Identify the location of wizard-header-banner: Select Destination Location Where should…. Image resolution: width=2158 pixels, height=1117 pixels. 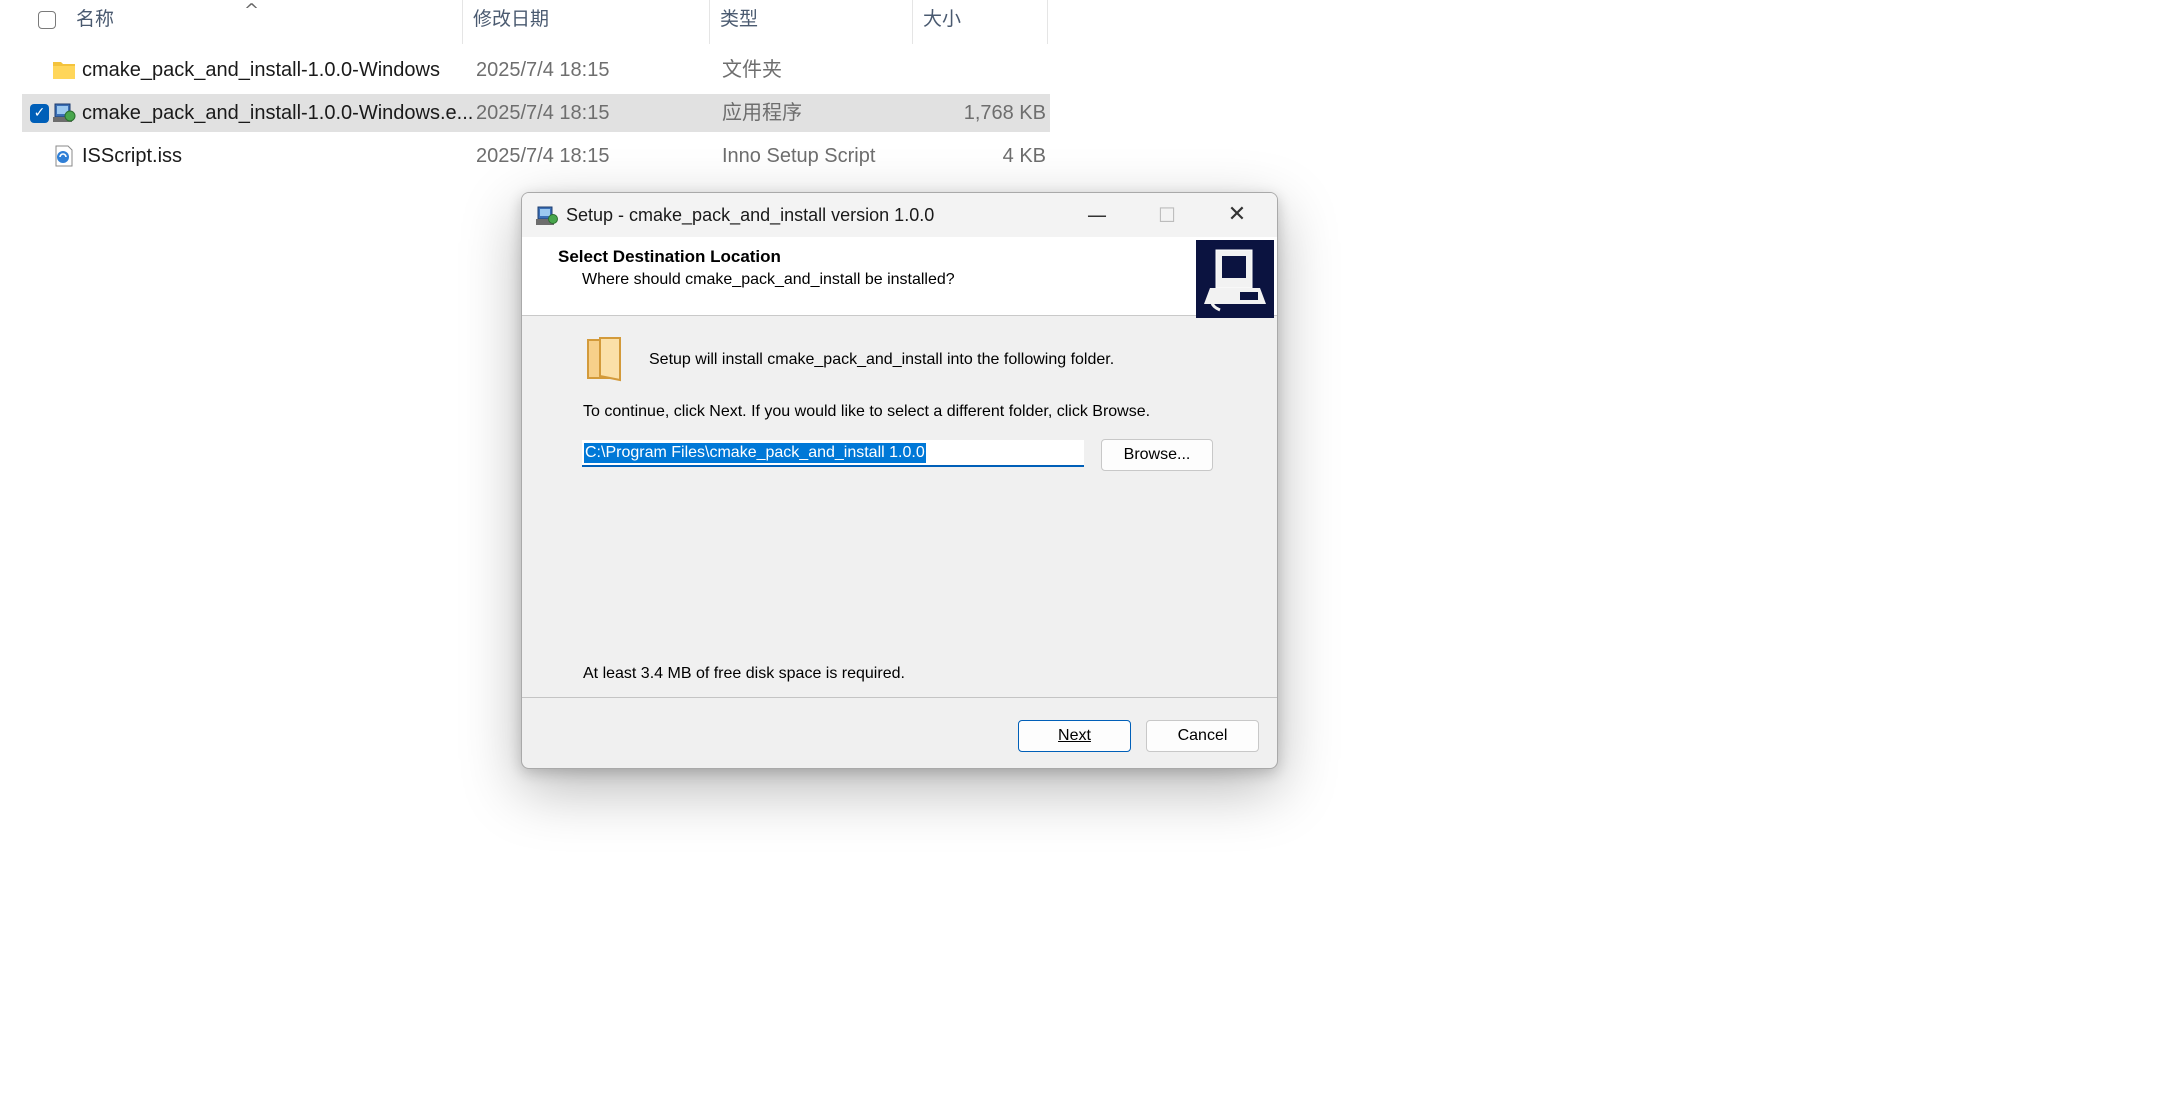
(899, 277).